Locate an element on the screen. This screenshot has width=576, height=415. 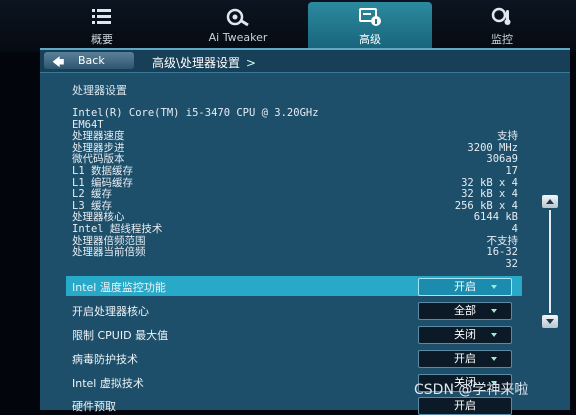
option-label: 限制 CPUID 最大值 is located at coordinates (120, 335).